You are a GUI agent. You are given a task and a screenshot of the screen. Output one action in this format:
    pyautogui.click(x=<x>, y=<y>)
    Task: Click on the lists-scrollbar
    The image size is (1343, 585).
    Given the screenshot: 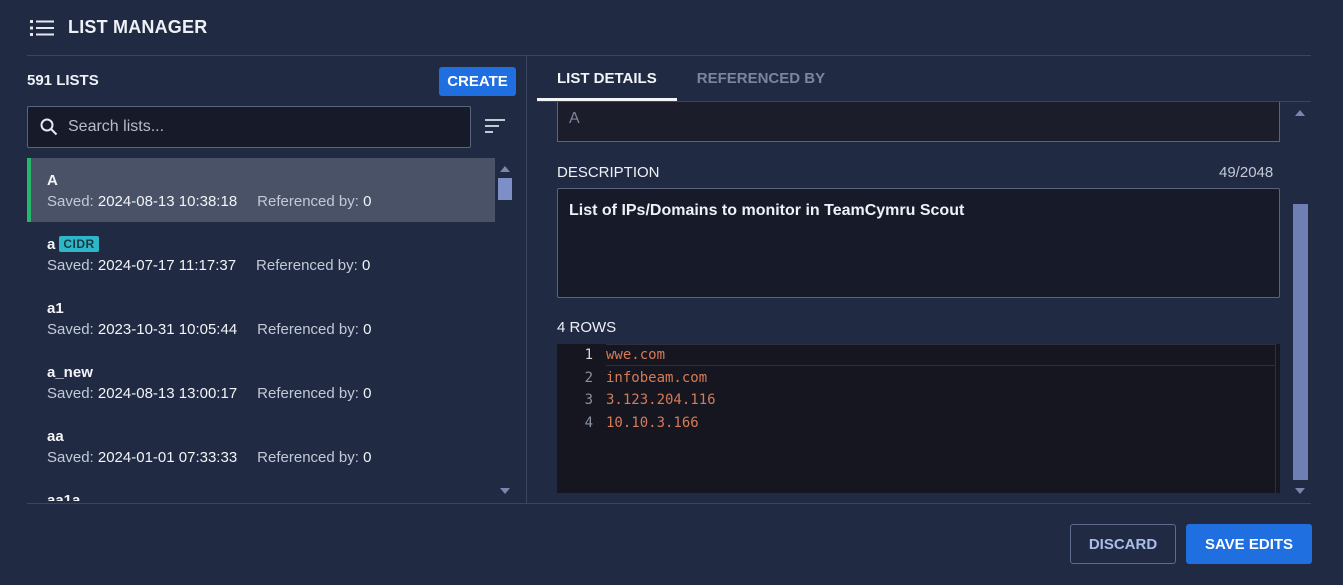 What is the action you would take?
    pyautogui.click(x=506, y=329)
    